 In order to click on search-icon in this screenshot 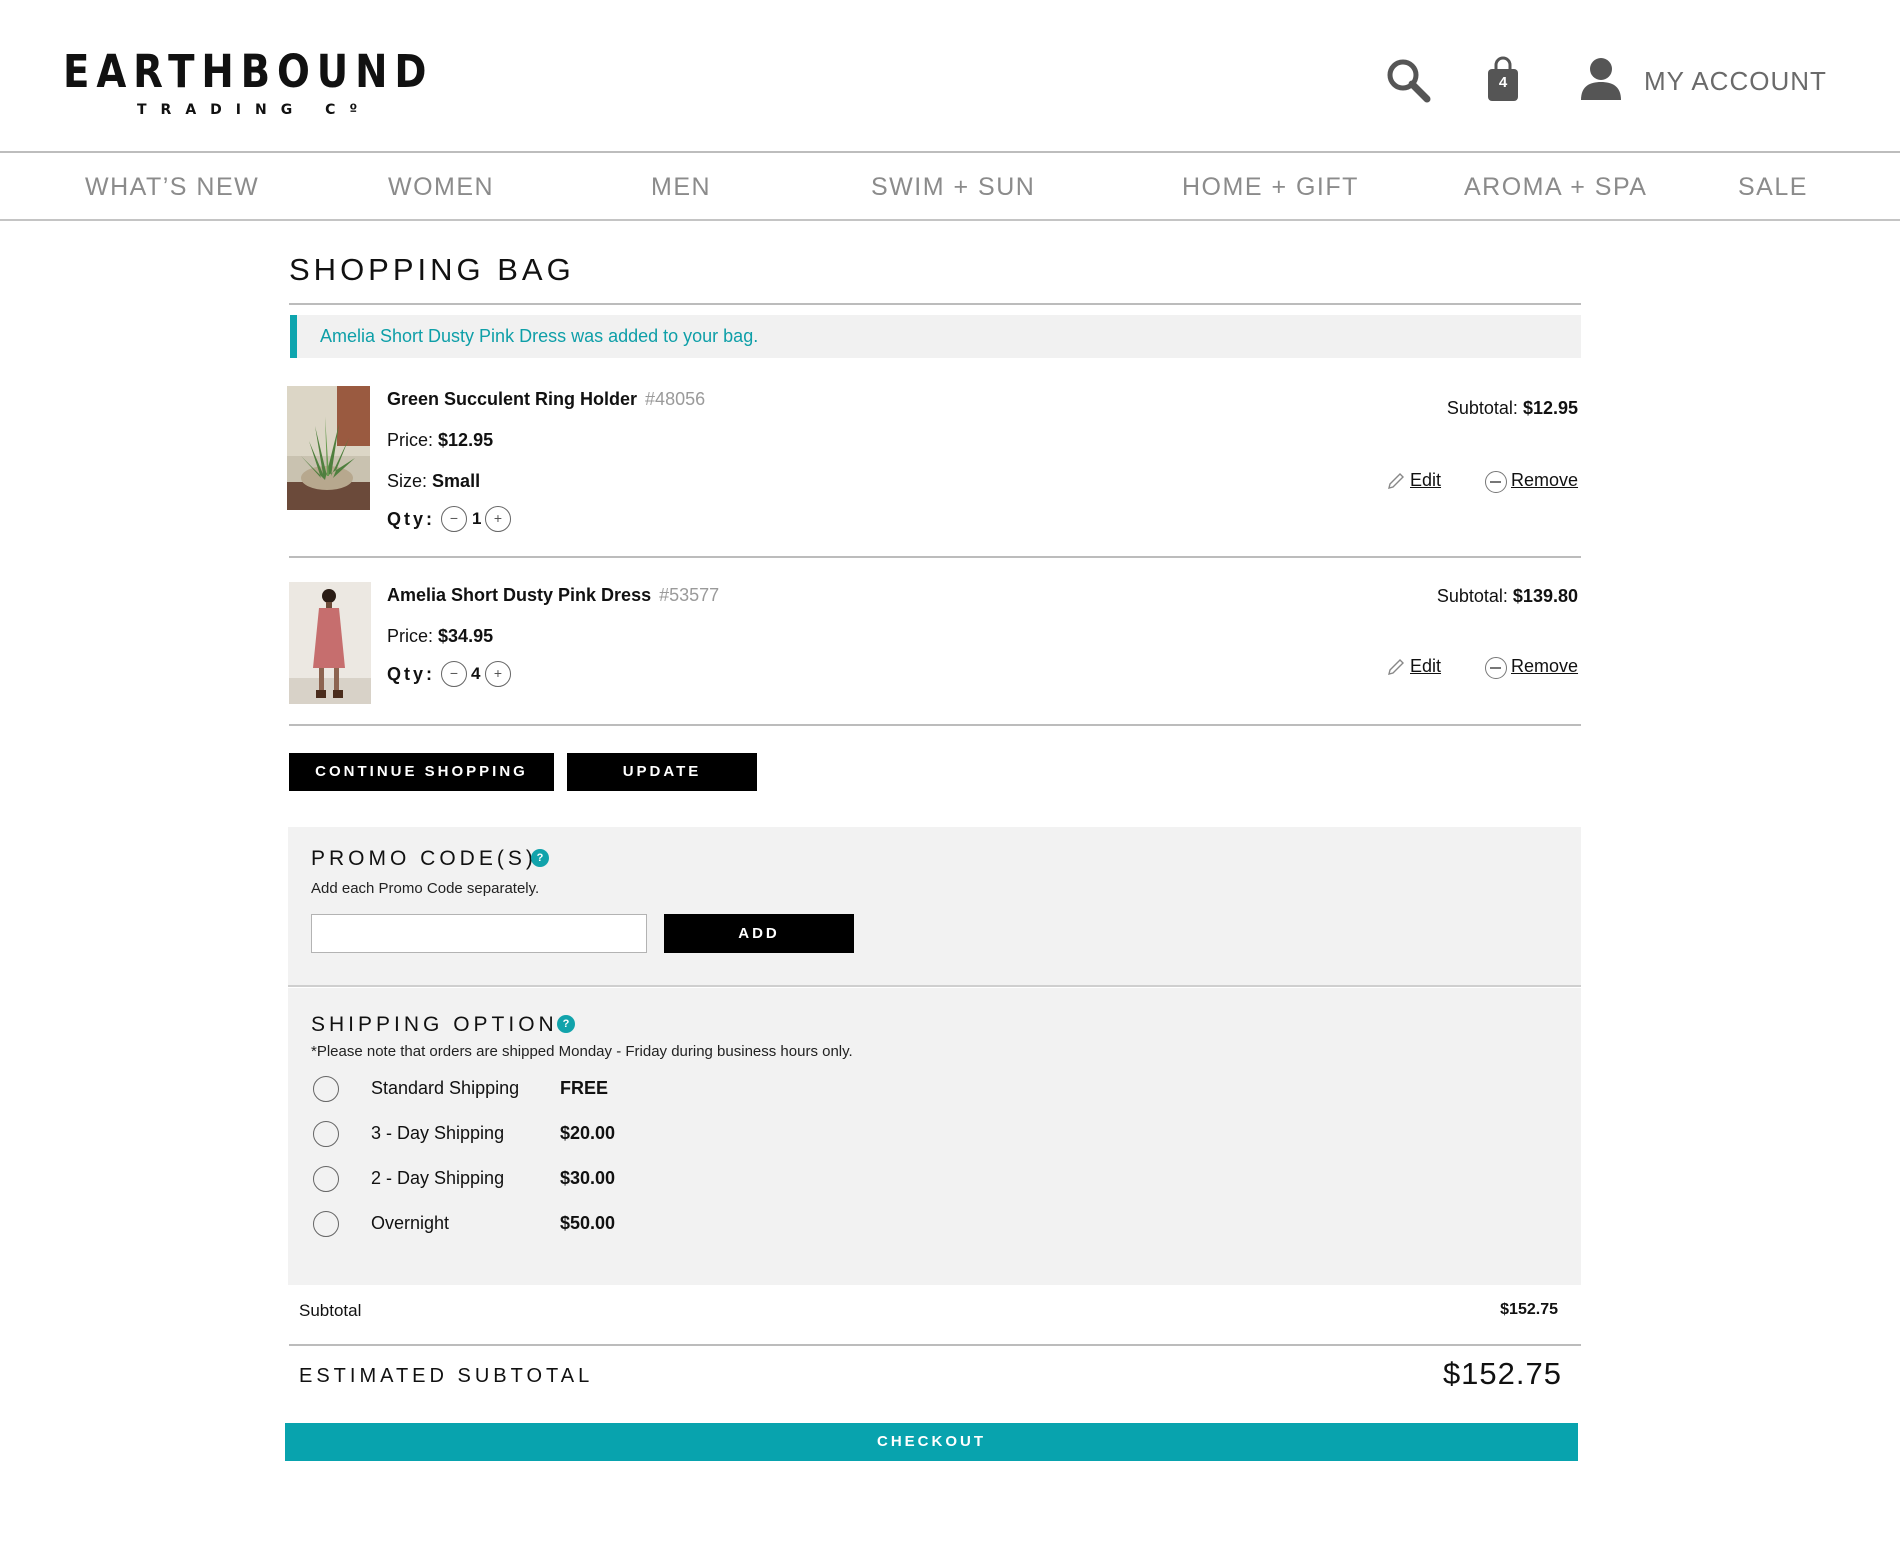, I will do `click(1408, 80)`.